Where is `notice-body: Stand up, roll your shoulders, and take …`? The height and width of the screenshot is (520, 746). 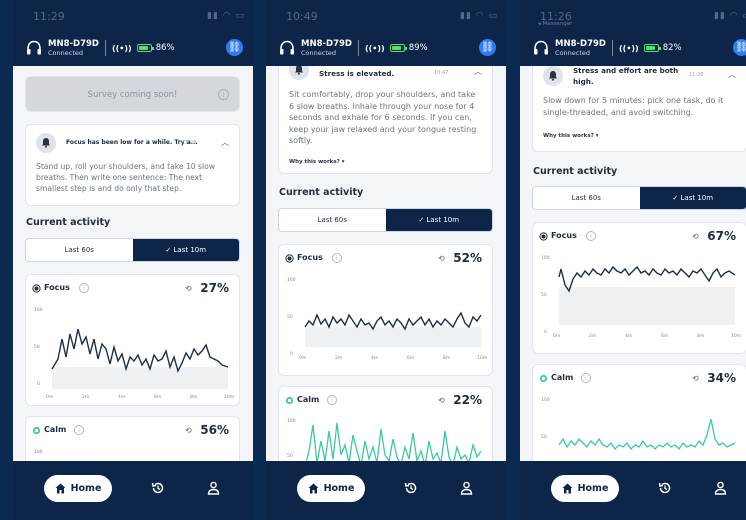
notice-body: Stand up, roll your shoulders, and take … is located at coordinates (125, 177).